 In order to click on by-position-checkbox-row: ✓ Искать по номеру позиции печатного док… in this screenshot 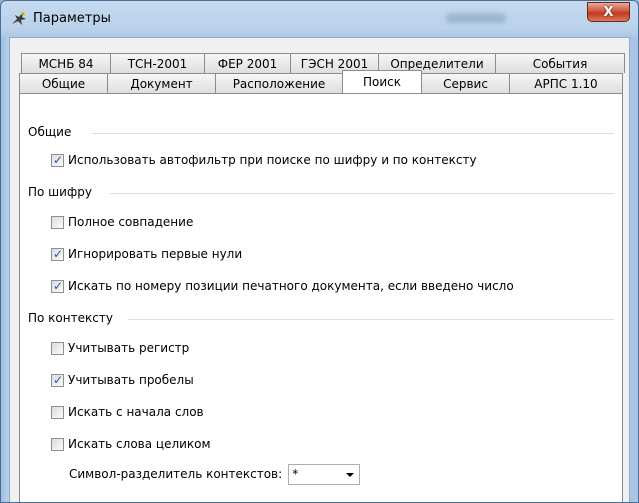, I will do `click(282, 286)`.